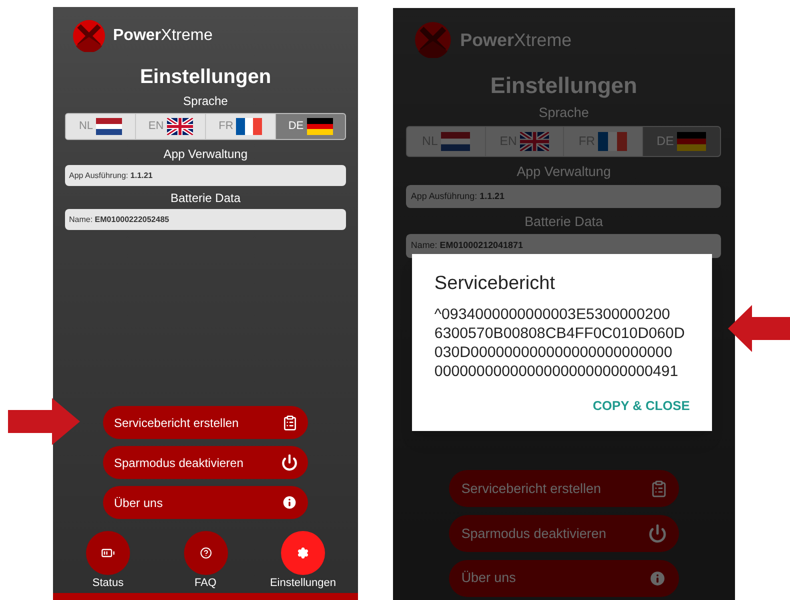 The image size is (790, 600). Describe the element at coordinates (641, 406) in the screenshot. I see `copy-close-button: COPY & CLOSE` at that location.